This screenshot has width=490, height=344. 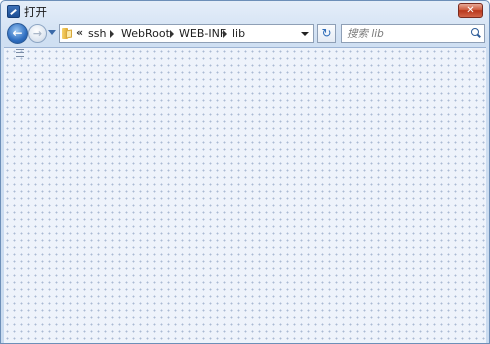 I want to click on breadcrumb-overflow-button: «, so click(x=79, y=32).